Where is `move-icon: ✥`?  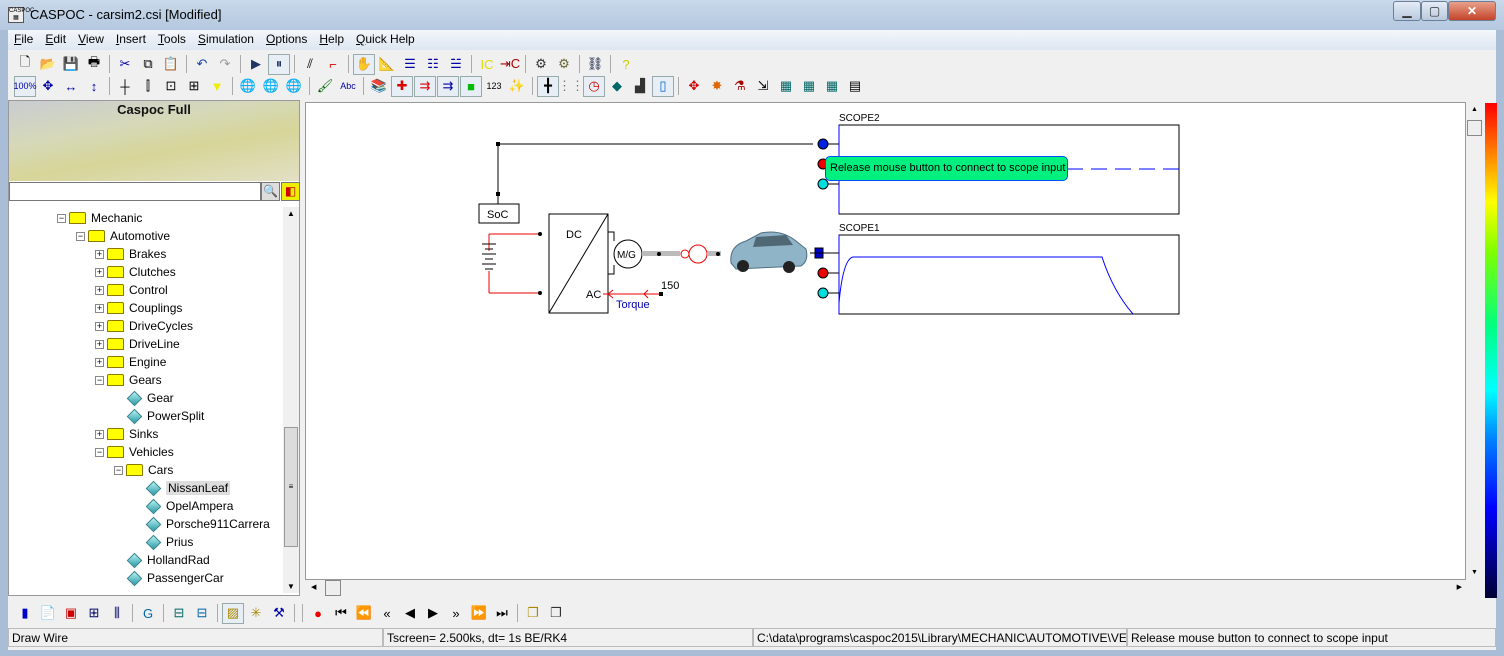
move-icon: ✥ is located at coordinates (694, 86).